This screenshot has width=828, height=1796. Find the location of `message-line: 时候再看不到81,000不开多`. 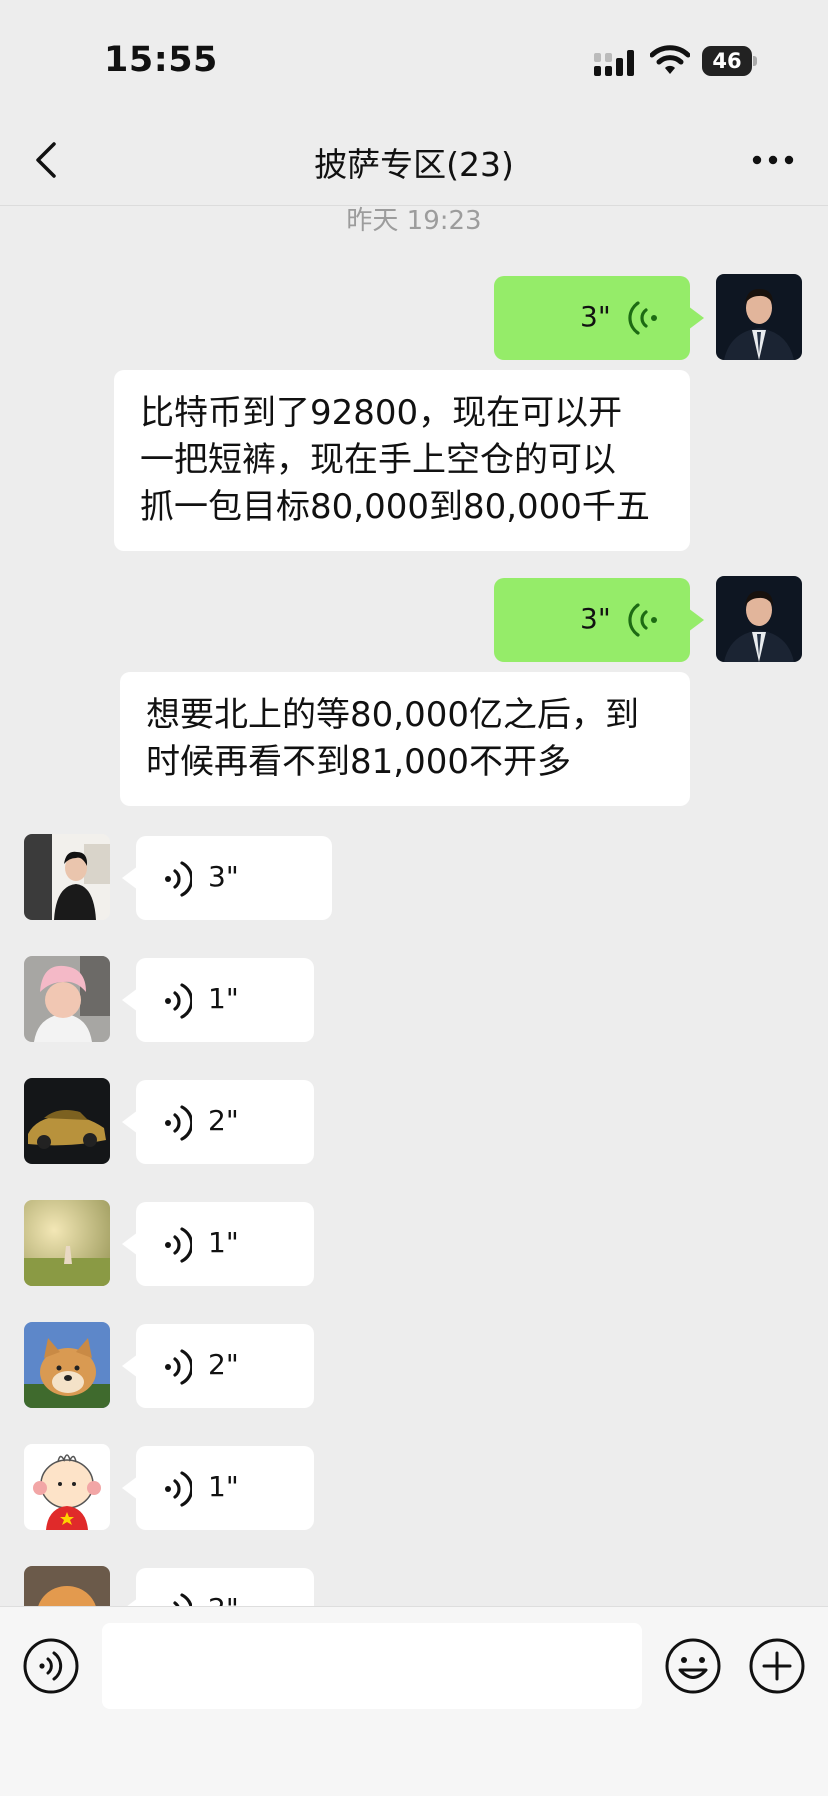

message-line: 时候再看不到81,000不开多 is located at coordinates (358, 762).